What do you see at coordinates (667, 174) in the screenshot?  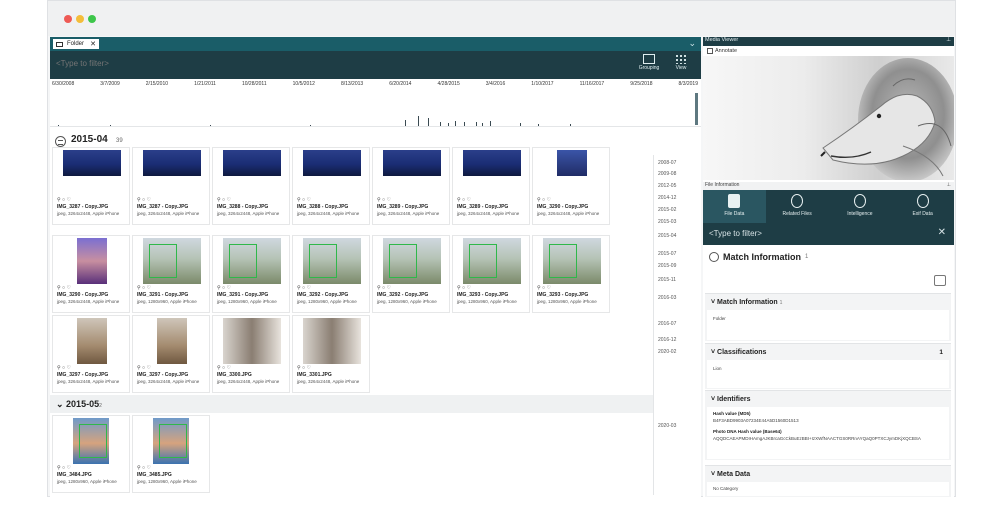 I see `date-index-item: 2009-08` at bounding box center [667, 174].